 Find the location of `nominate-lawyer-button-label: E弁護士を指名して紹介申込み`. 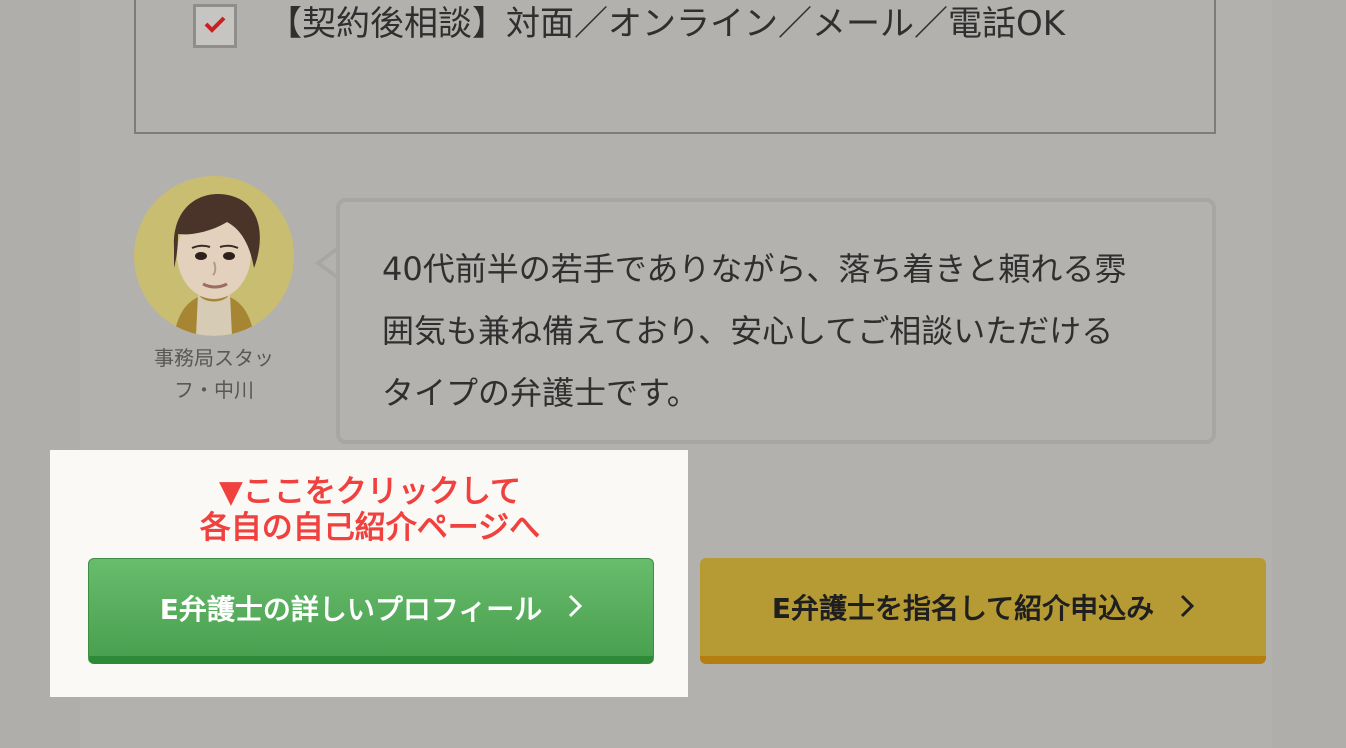

nominate-lawyer-button-label: E弁護士を指名して紹介申込み is located at coordinates (963, 608).